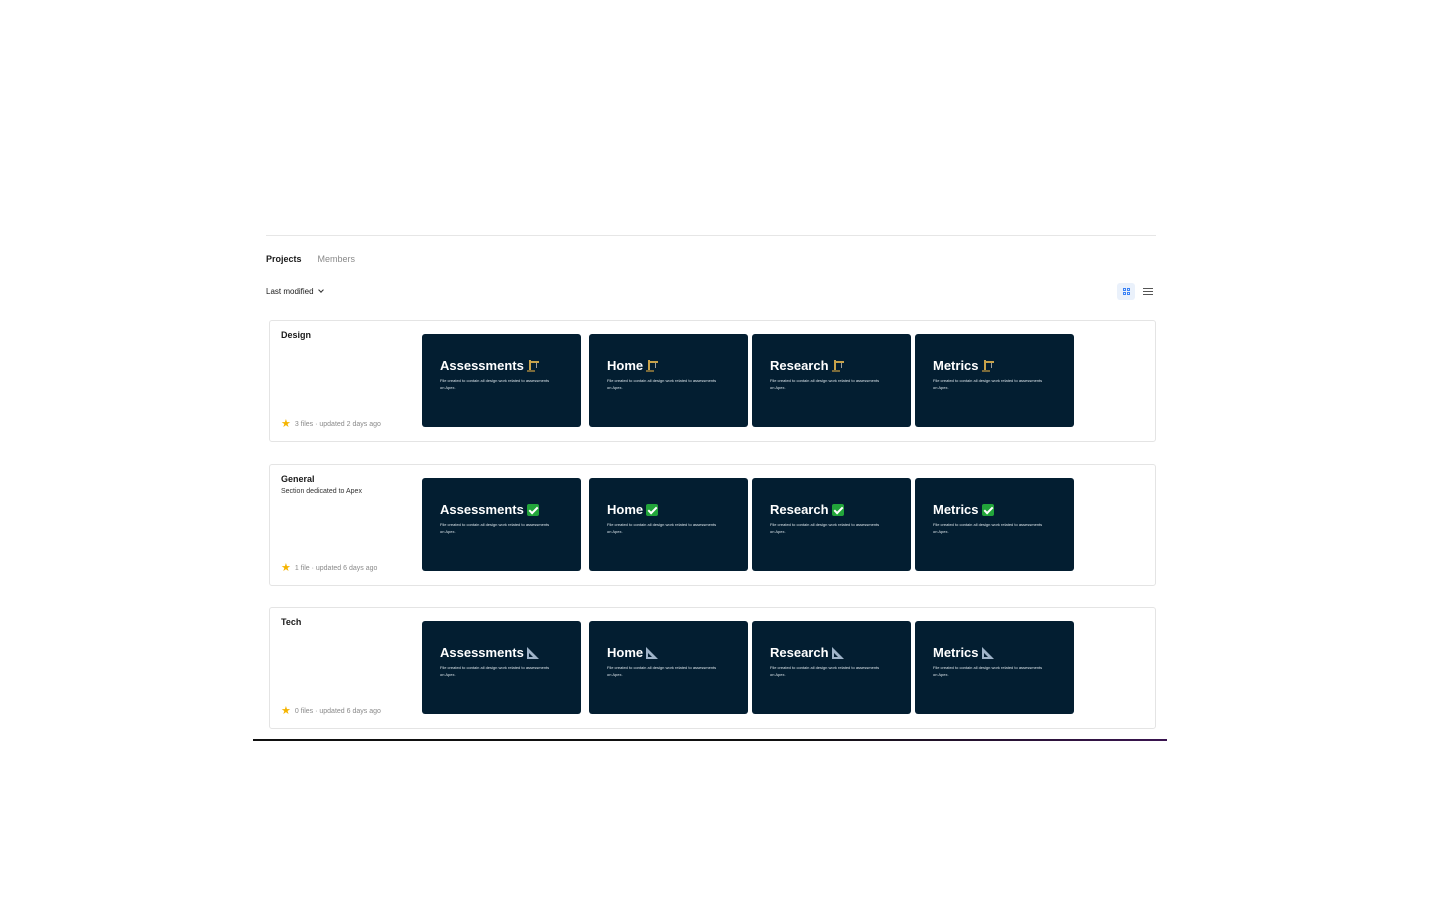 The width and height of the screenshot is (1440, 900). I want to click on view-toggle, so click(1137, 291).